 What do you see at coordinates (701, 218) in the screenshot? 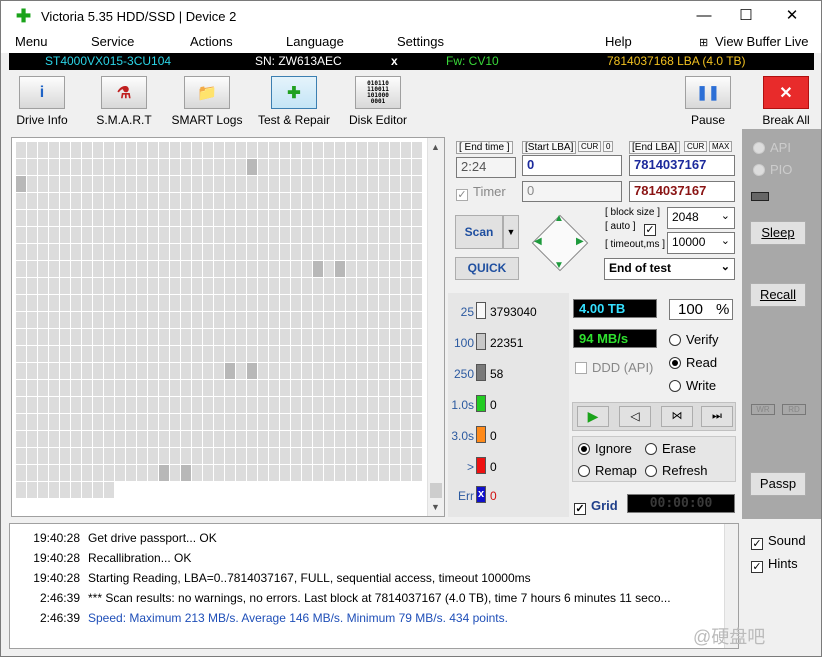
I see `block-size-select: 2048 ⌄` at bounding box center [701, 218].